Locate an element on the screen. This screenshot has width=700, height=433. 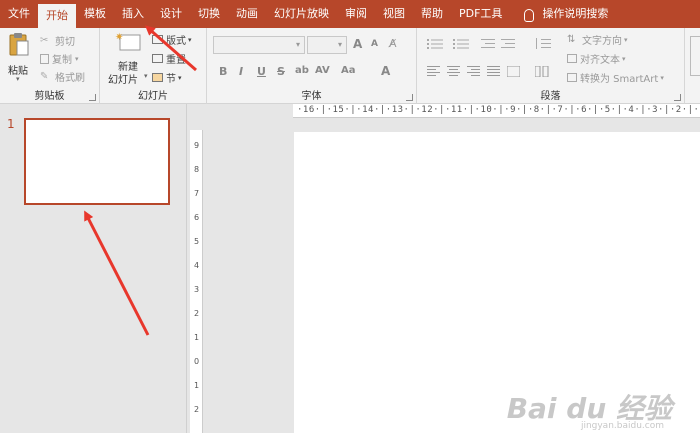
vertical-ruler: 9 8 7 6 5 4 3 2 1 0 1 2 is located at coordinates (196, 281).